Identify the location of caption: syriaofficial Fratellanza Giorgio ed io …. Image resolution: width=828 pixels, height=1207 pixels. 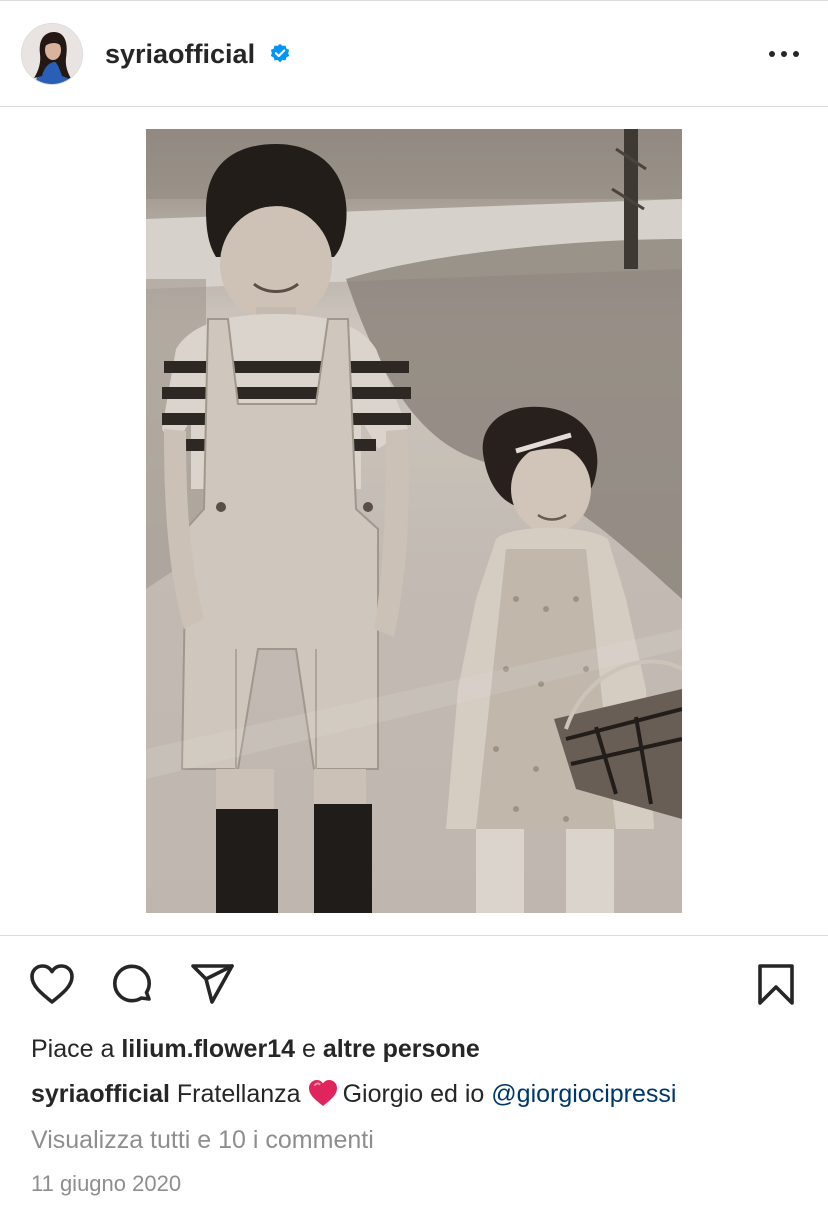
(353, 1094).